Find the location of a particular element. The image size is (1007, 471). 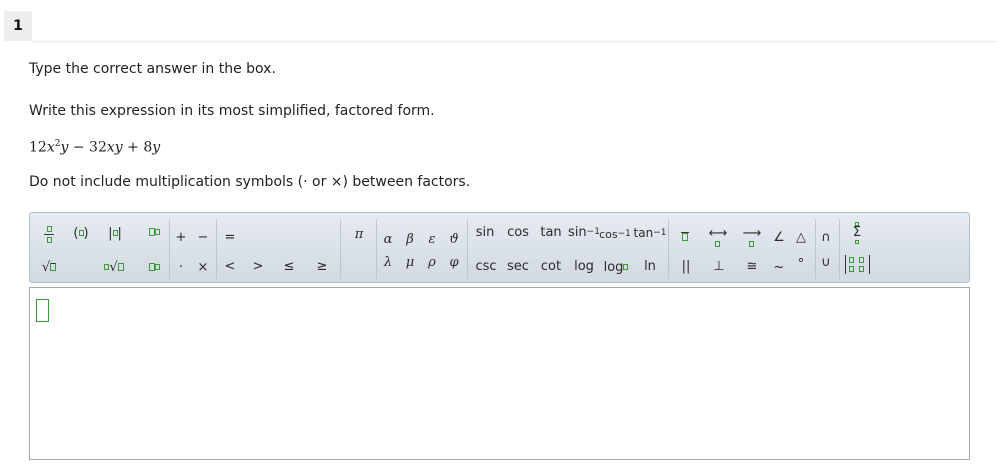

arcsin-button: sin −1 is located at coordinates (584, 232).